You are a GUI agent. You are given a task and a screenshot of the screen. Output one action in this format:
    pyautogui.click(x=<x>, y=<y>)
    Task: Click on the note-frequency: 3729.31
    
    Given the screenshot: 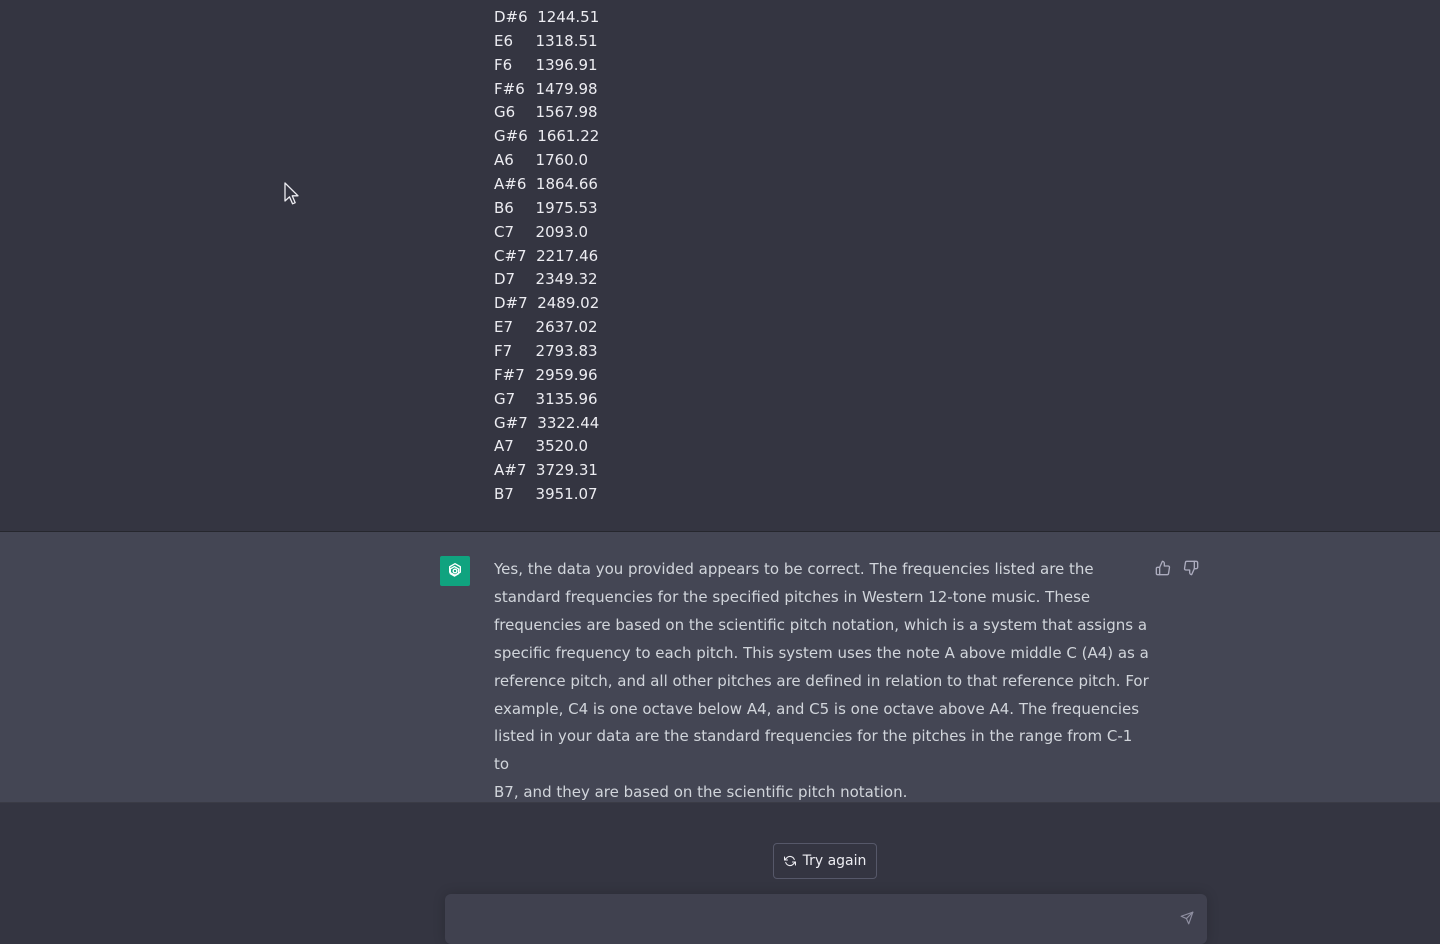 What is the action you would take?
    pyautogui.click(x=566, y=470)
    